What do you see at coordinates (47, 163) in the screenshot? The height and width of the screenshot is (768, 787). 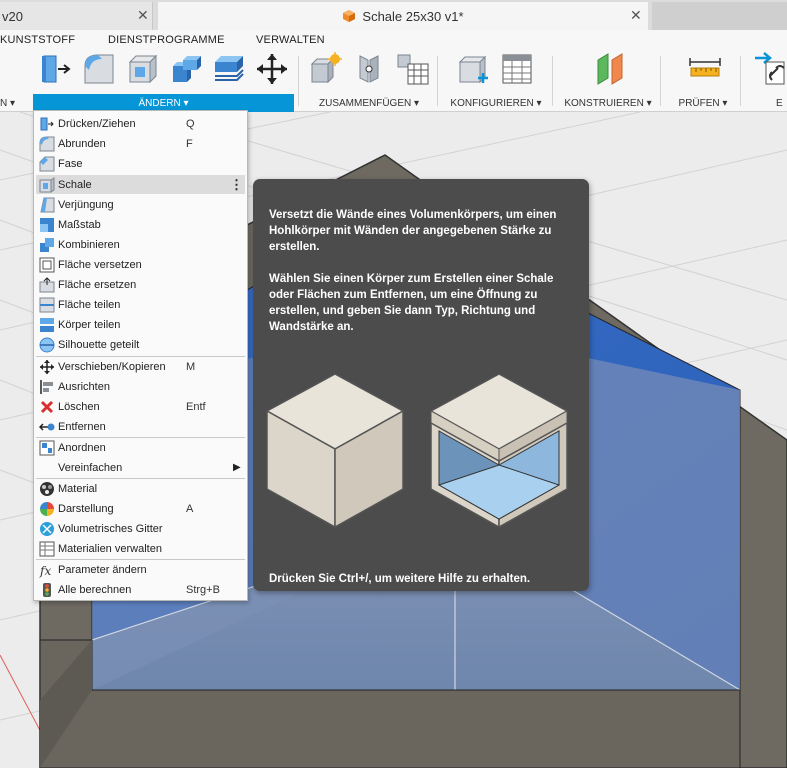 I see `chamfer-icon` at bounding box center [47, 163].